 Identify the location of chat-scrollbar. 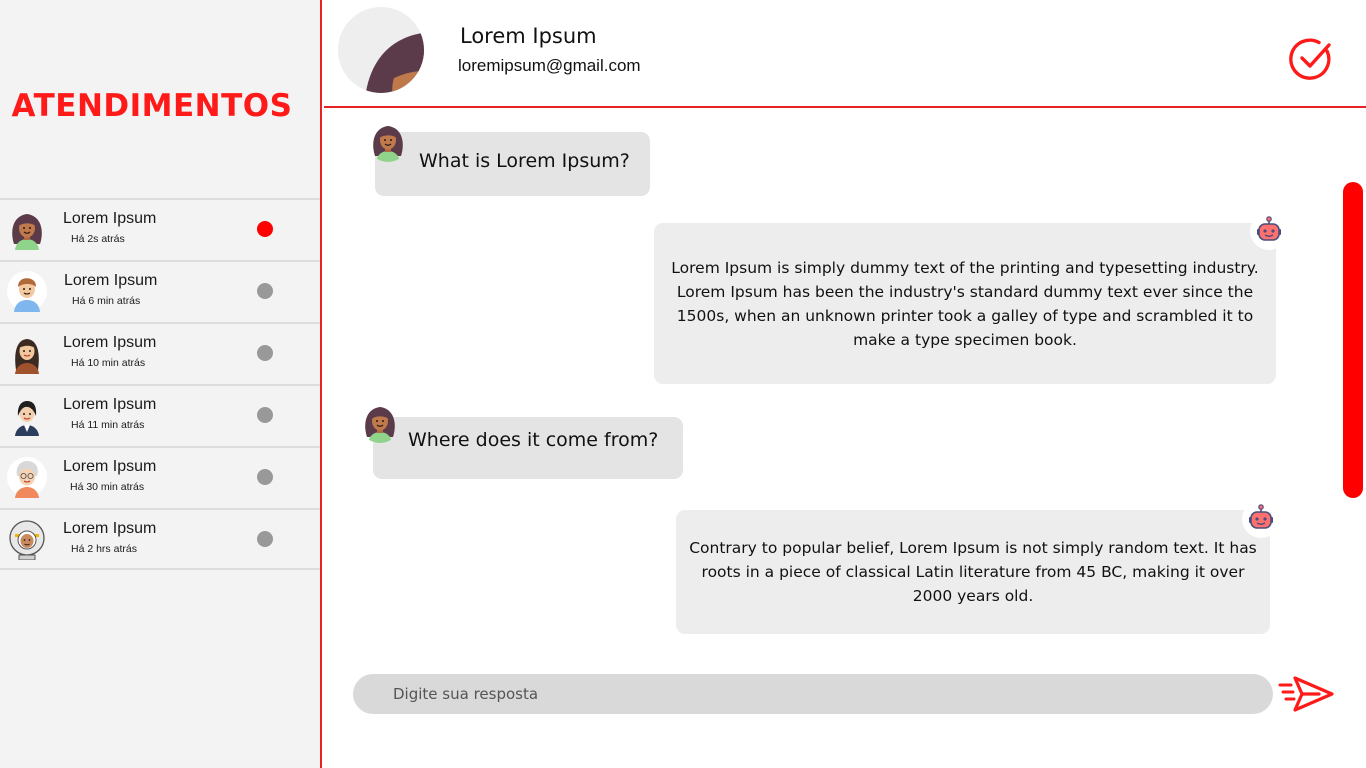
(1353, 340).